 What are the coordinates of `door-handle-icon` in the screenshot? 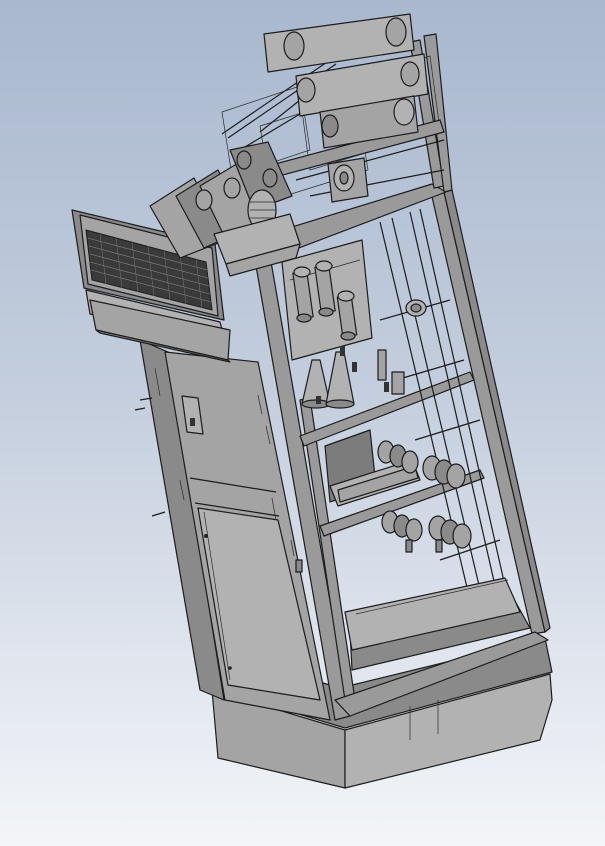 It's located at (206, 536).